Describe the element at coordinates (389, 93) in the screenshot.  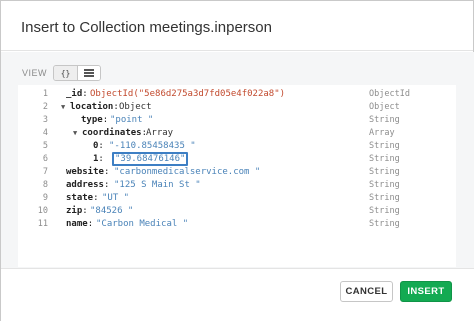
I see `field-type: ObjectId` at that location.